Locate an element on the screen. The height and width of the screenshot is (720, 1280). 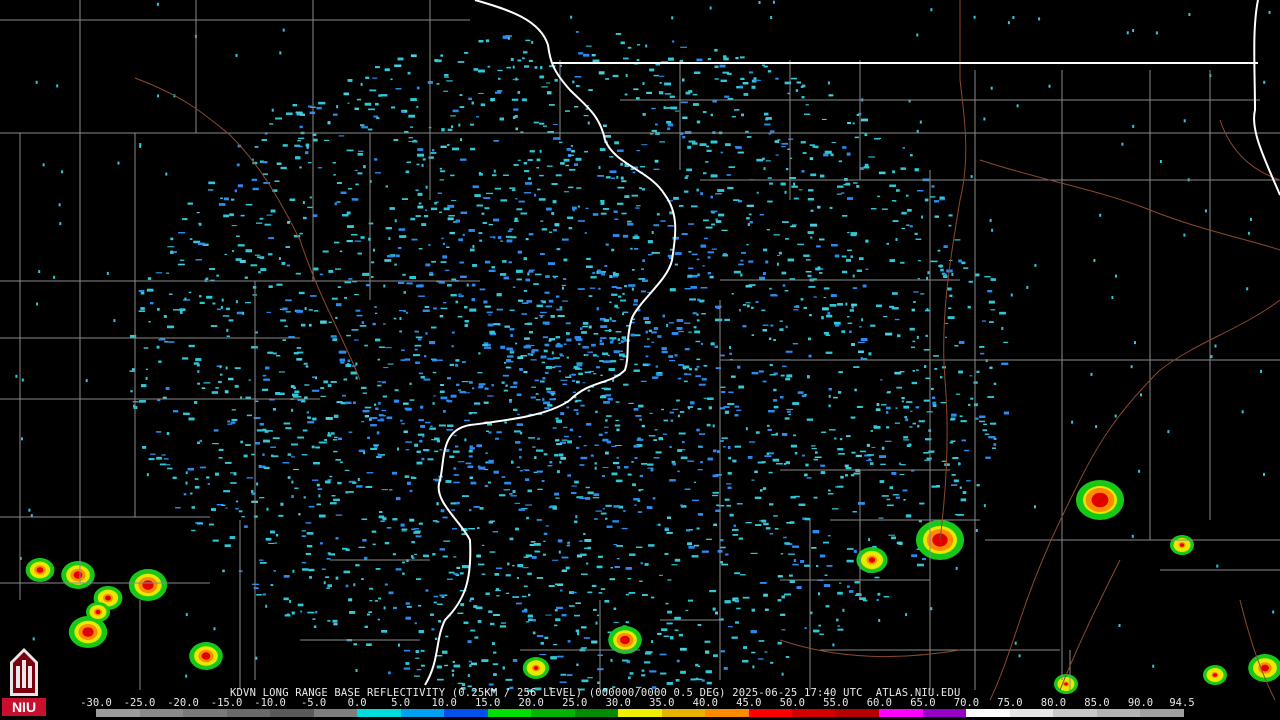
scale-label: 45.0 is located at coordinates (749, 703).